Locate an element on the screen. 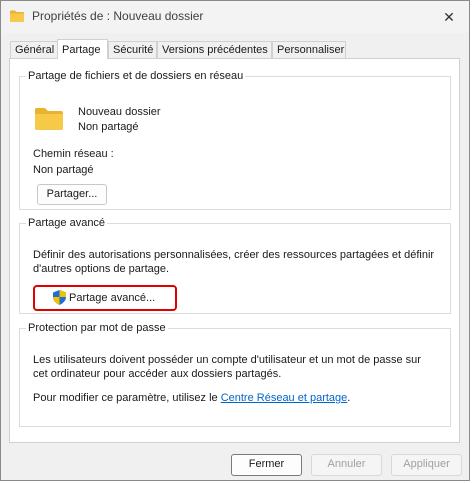  cancel-button: Annuler is located at coordinates (346, 465).